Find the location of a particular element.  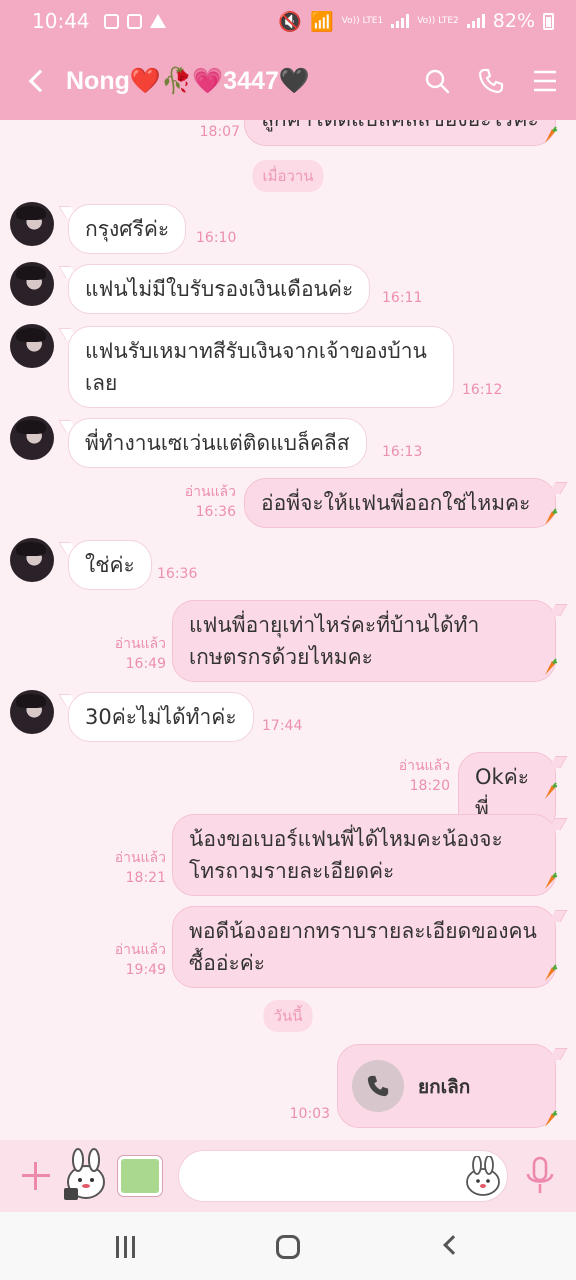

message-outgoing: อ่านแล้ว 18:20 Okค่ะพี่ is located at coordinates (288, 792).